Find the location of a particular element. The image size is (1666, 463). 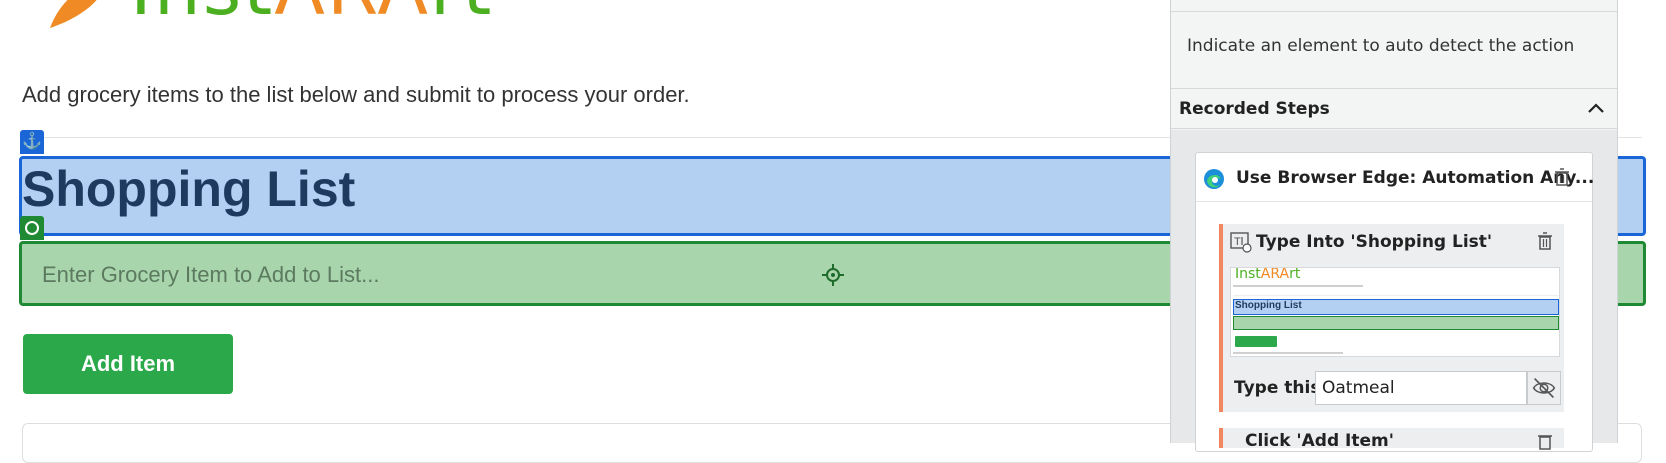

step-screenshot-thumbnail: InstARArt Shopping List is located at coordinates (1395, 312).